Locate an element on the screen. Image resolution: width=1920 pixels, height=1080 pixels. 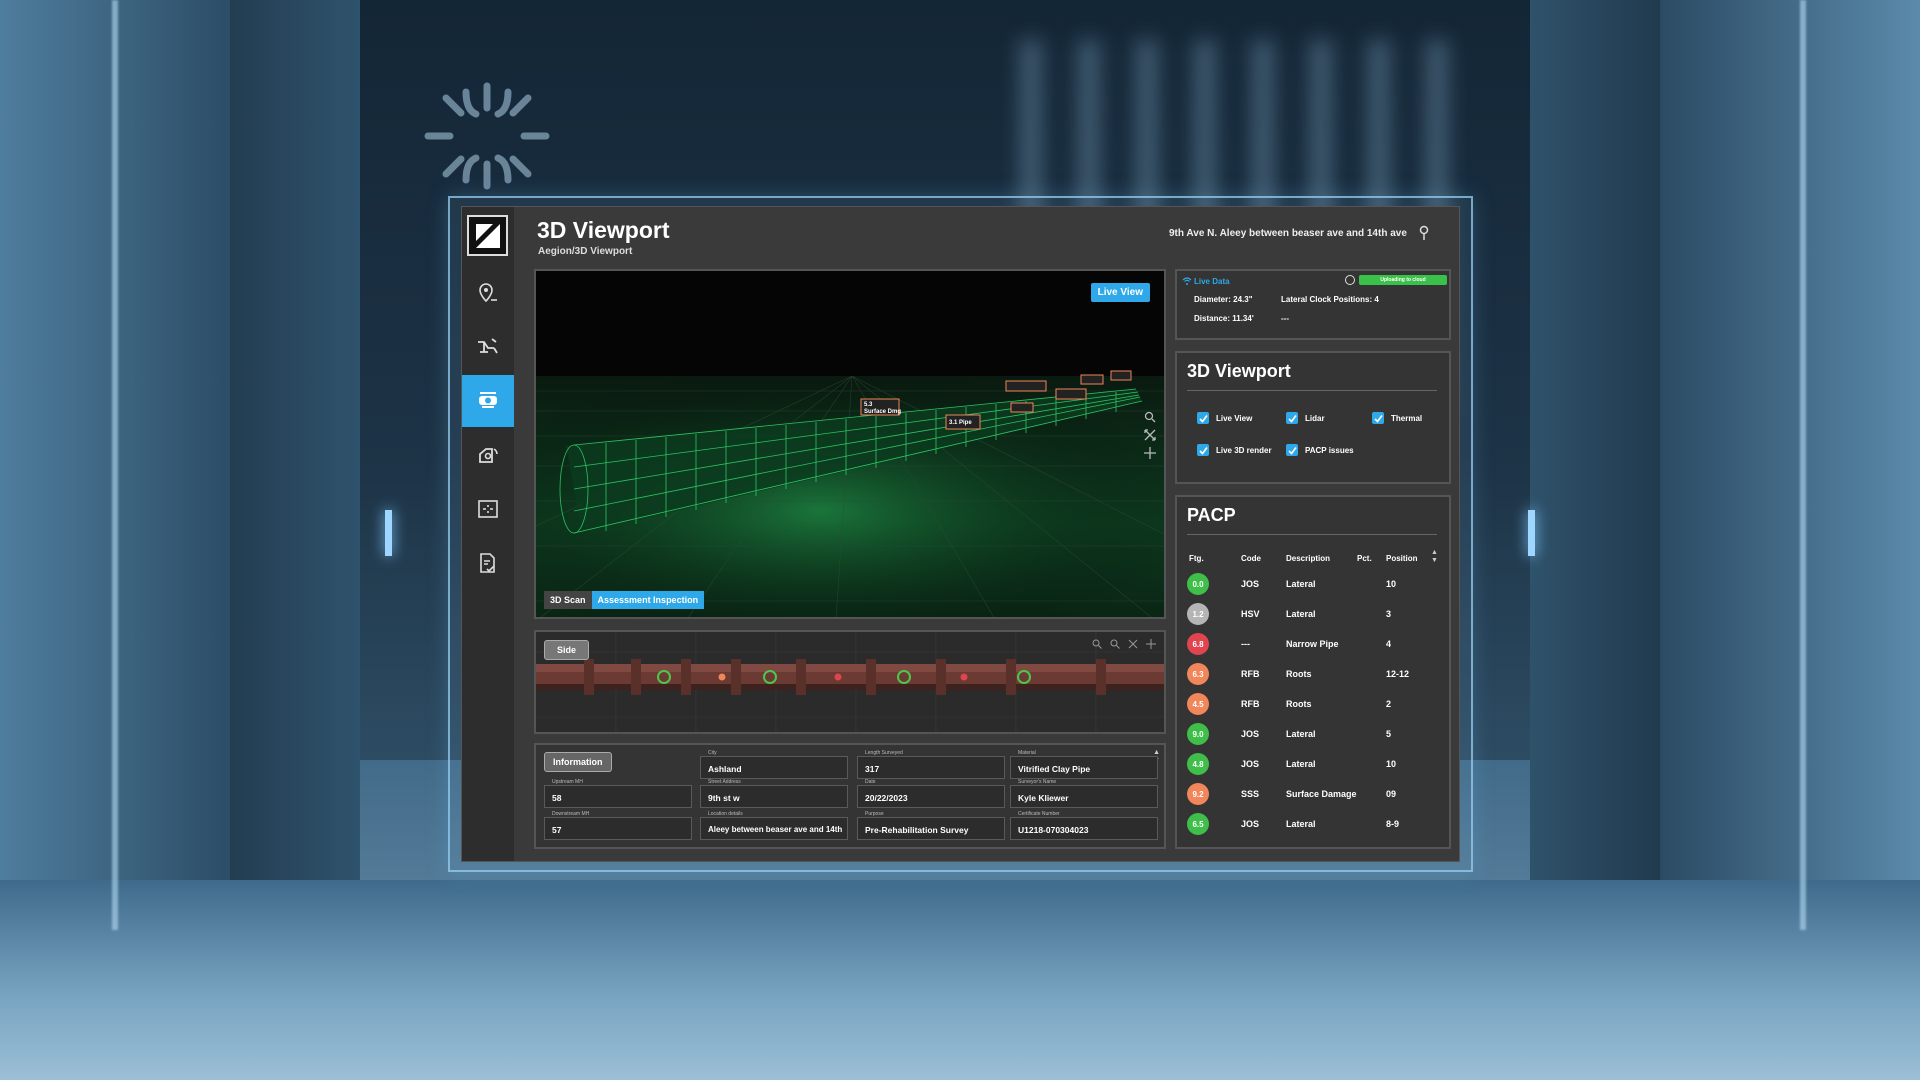
cell-code: RFB is located at coordinates (1250, 704).